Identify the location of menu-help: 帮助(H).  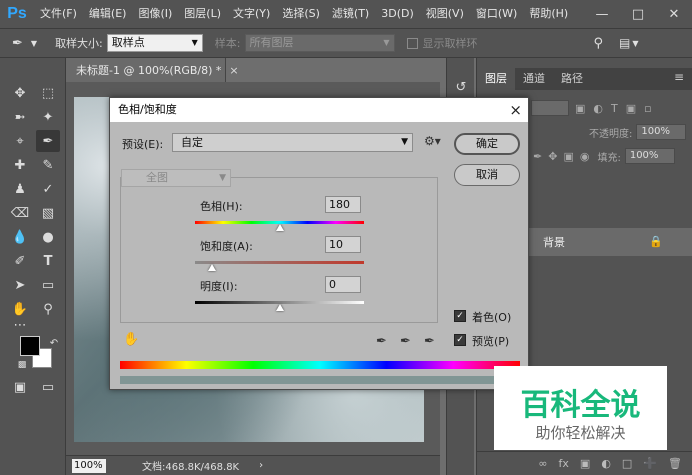
(548, 14).